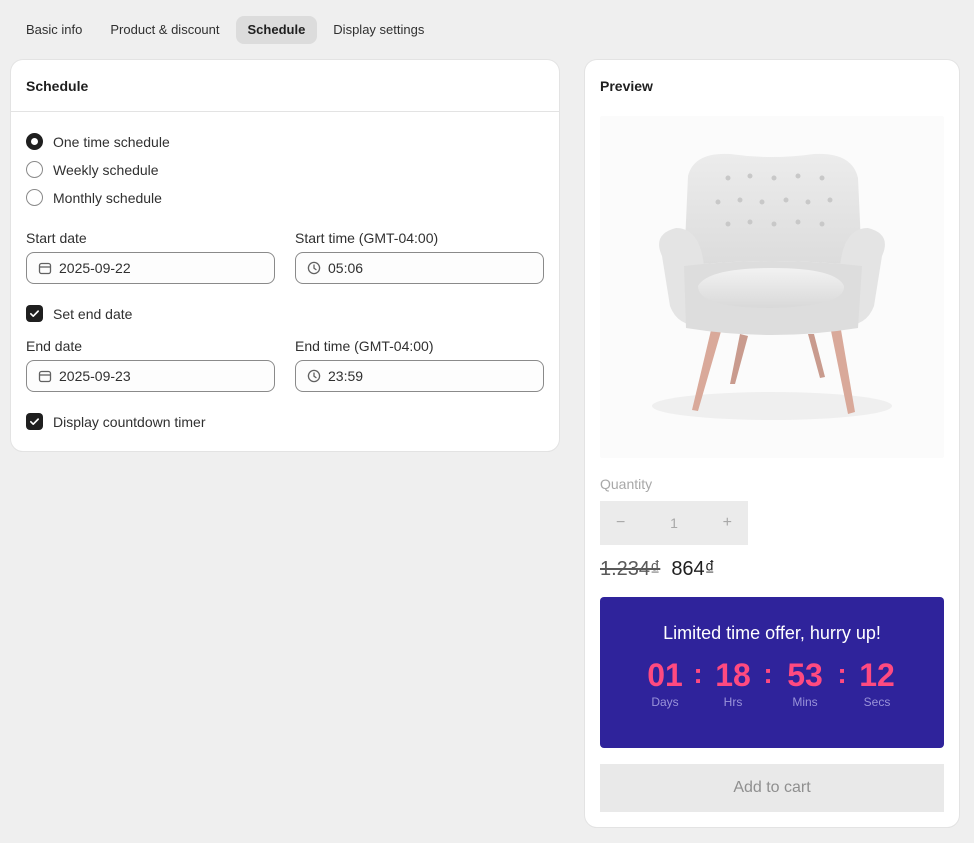 This screenshot has height=843, width=974. I want to click on mins-label: Mins, so click(805, 702).